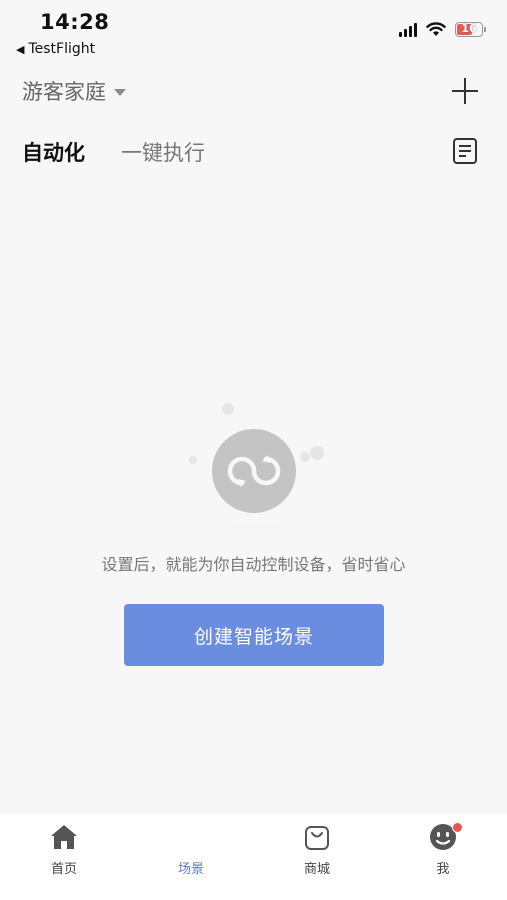 This screenshot has height=900, width=507. Describe the element at coordinates (465, 91) in the screenshot. I see `add-icon` at that location.